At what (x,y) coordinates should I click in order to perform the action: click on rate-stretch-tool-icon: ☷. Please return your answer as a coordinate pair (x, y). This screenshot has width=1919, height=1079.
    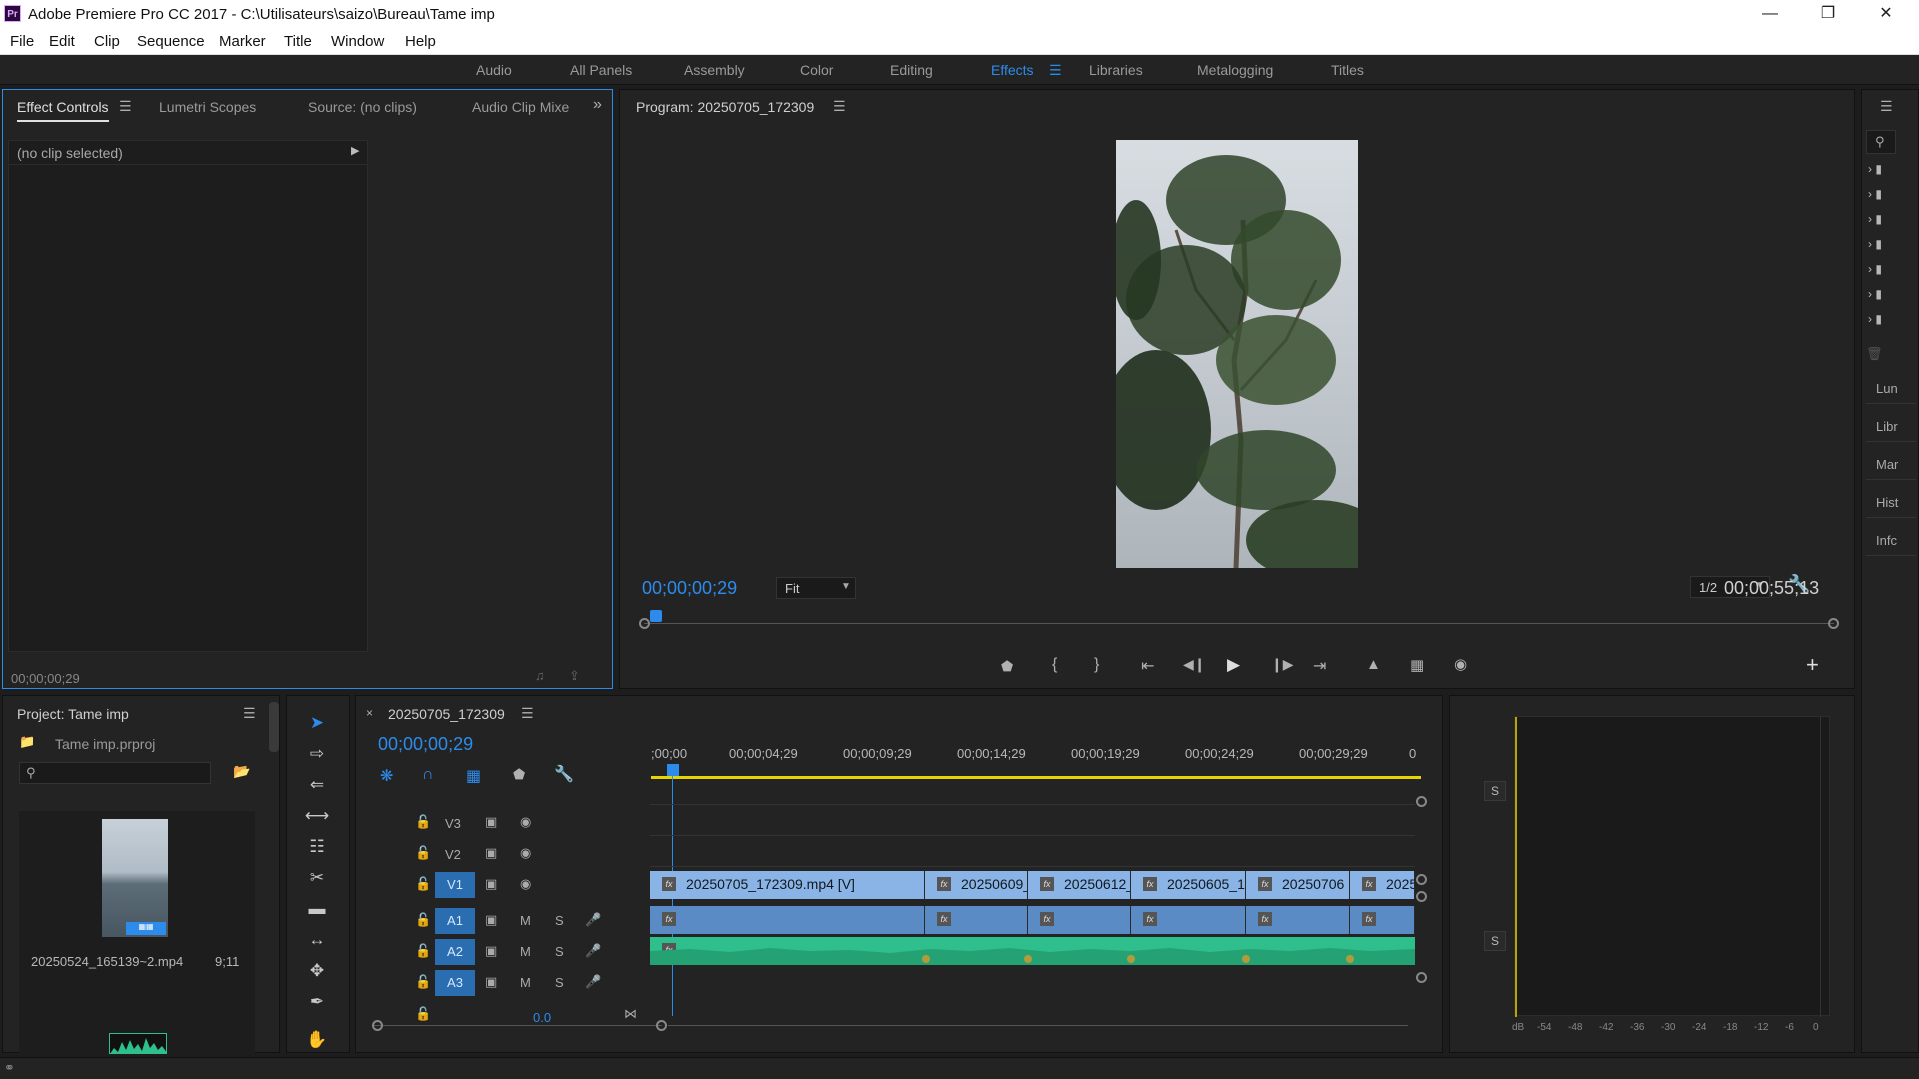
    Looking at the image, I should click on (317, 849).